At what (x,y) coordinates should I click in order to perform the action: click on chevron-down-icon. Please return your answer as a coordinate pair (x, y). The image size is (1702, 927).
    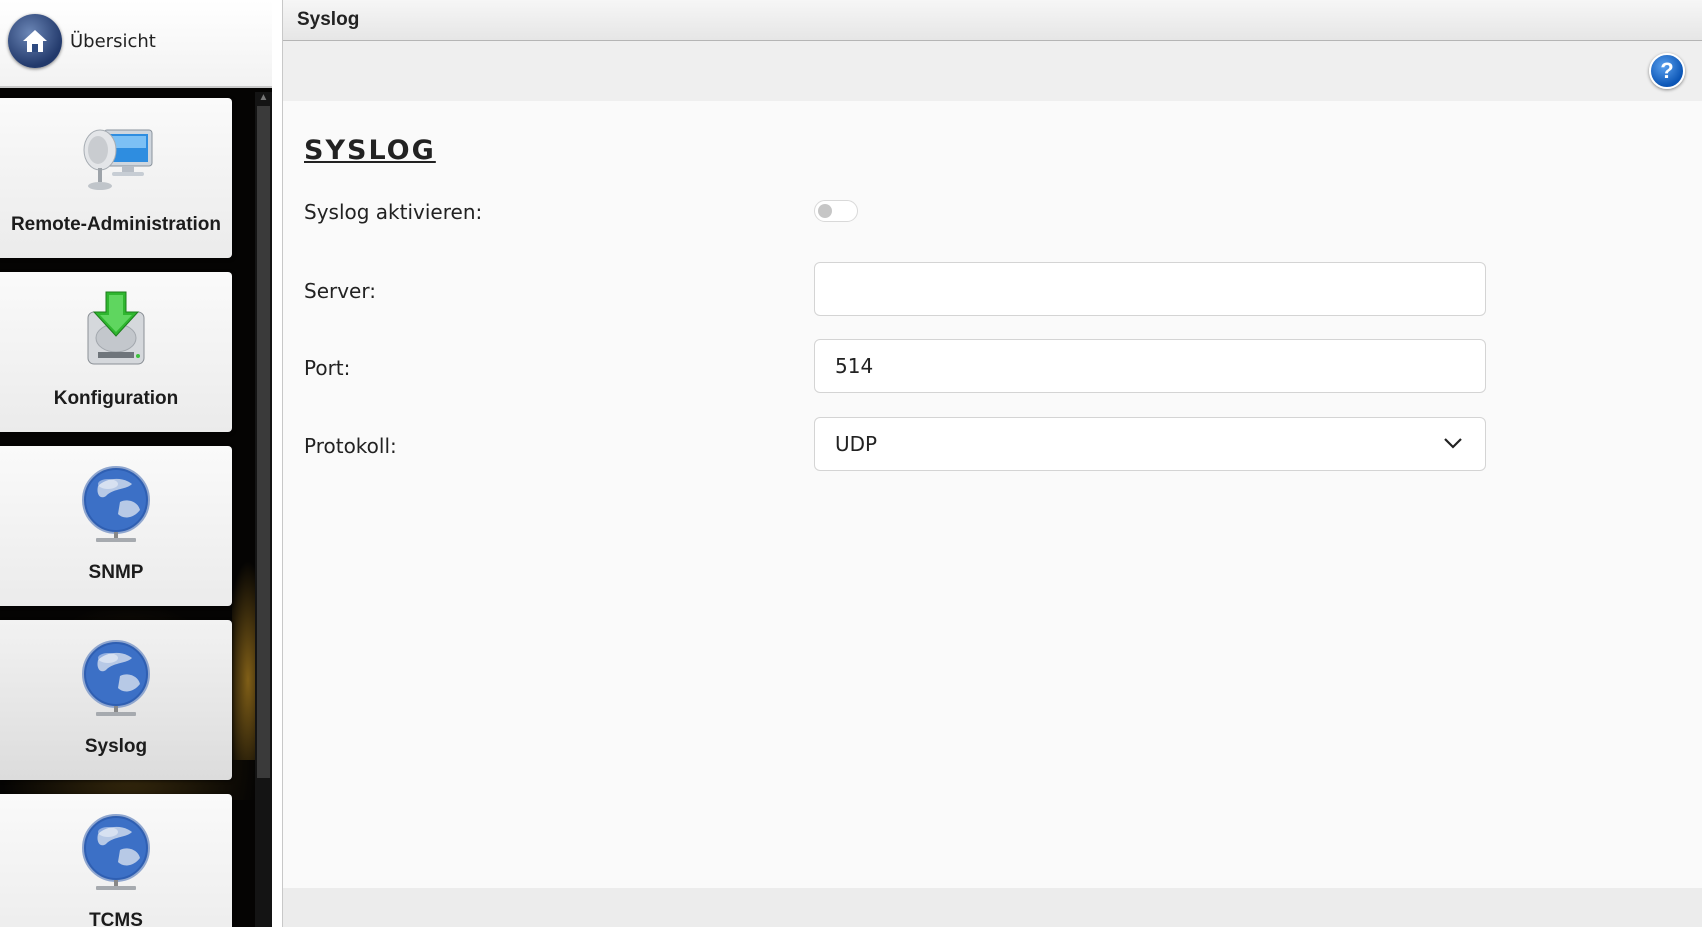
    Looking at the image, I should click on (1453, 443).